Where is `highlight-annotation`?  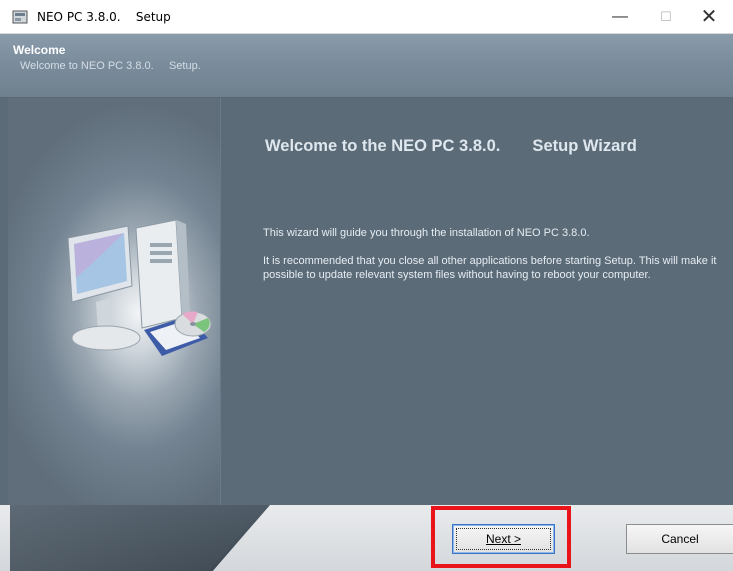
highlight-annotation is located at coordinates (501, 537).